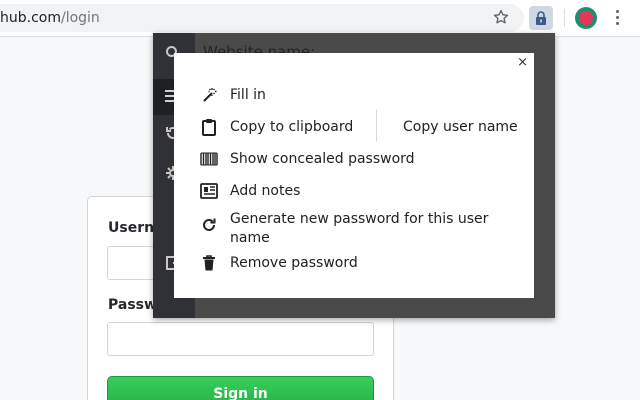 The width and height of the screenshot is (640, 400). Describe the element at coordinates (209, 159) in the screenshot. I see `barcode-icon` at that location.